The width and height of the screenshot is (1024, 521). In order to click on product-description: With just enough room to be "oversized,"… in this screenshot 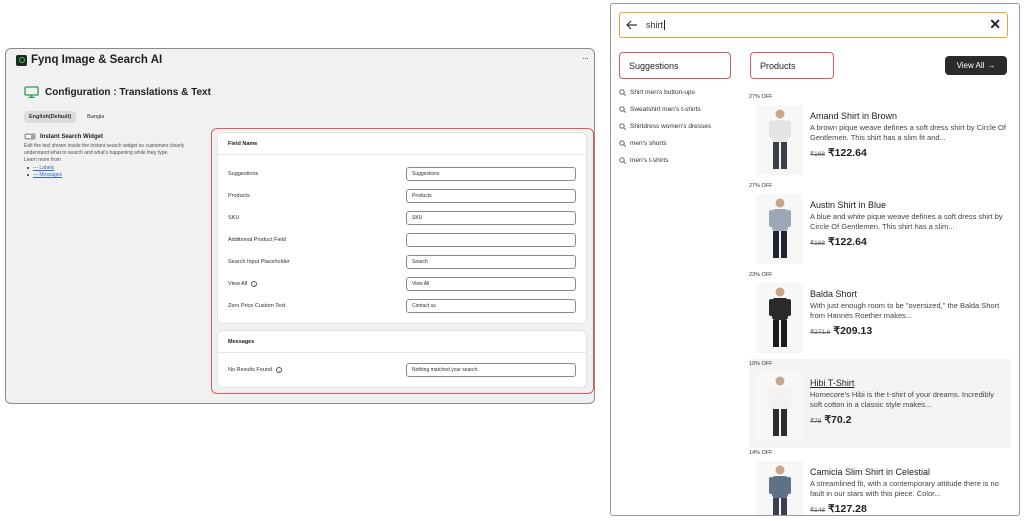, I will do `click(905, 310)`.